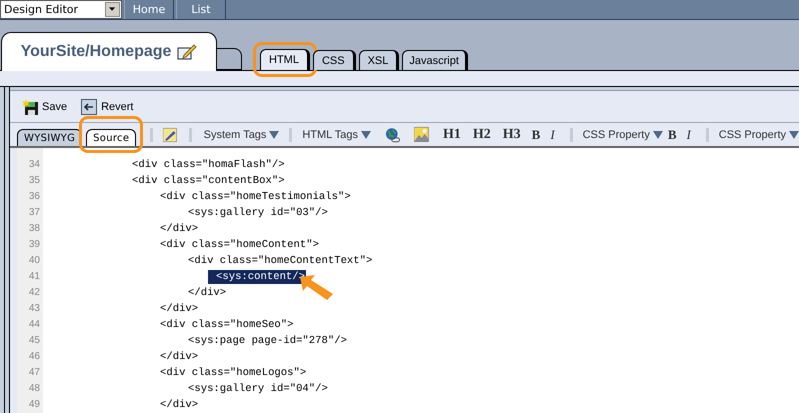  What do you see at coordinates (34, 197) in the screenshot?
I see `line-number: 36` at bounding box center [34, 197].